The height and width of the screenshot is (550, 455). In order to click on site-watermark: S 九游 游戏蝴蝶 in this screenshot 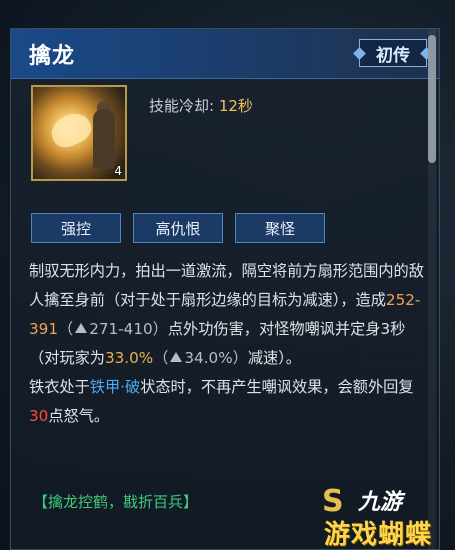, I will do `click(387, 517)`.